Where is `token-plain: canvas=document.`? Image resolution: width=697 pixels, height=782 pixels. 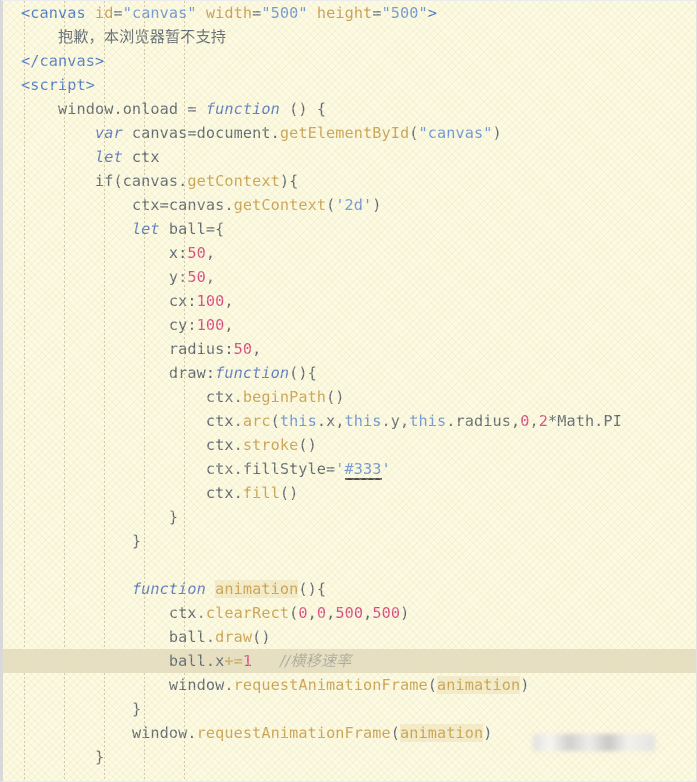
token-plain: canvas=document. is located at coordinates (201, 133).